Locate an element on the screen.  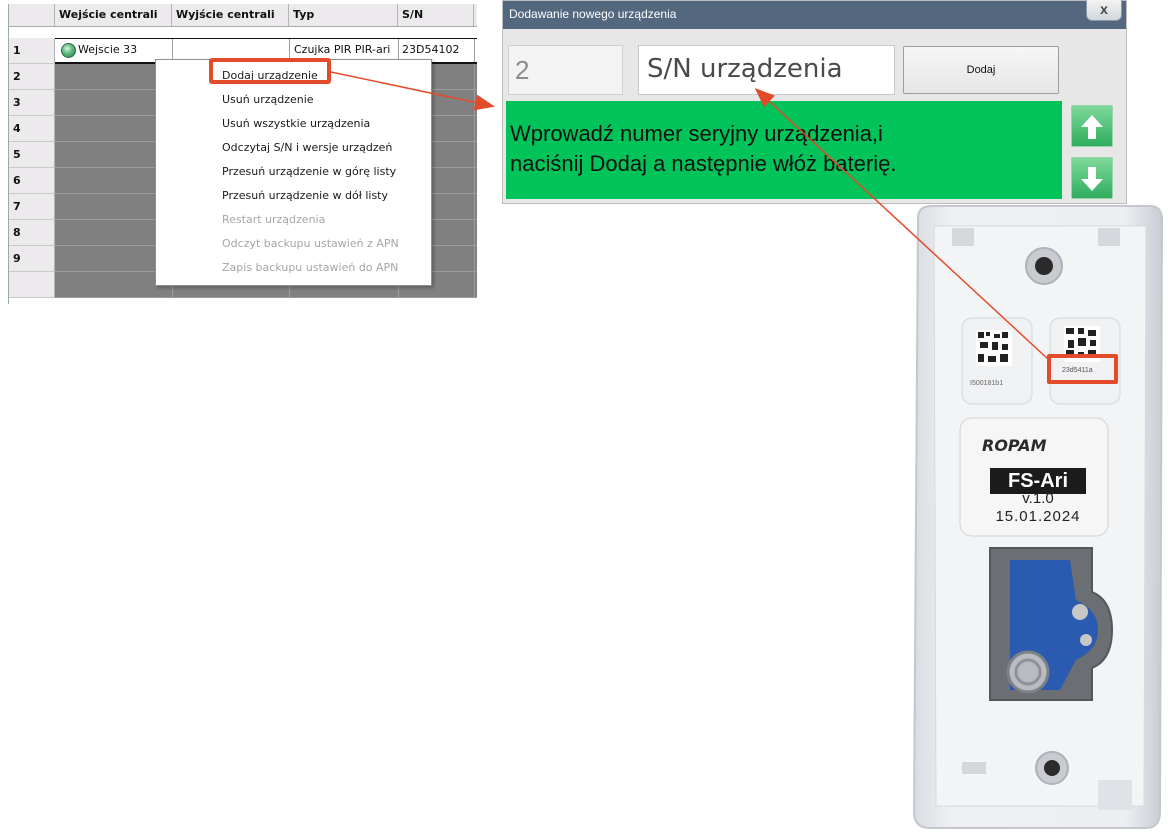
device-serial-label-2: I500181b1 is located at coordinates (987, 383).